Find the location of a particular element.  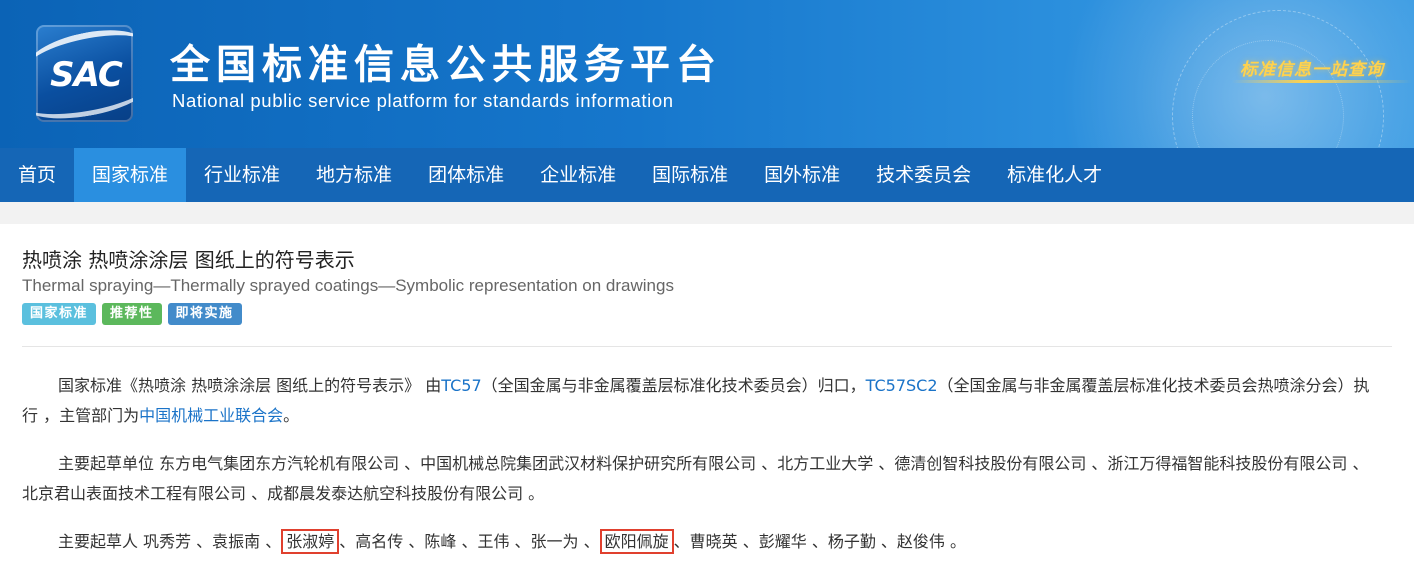

overview-text: 。 is located at coordinates (291, 415).